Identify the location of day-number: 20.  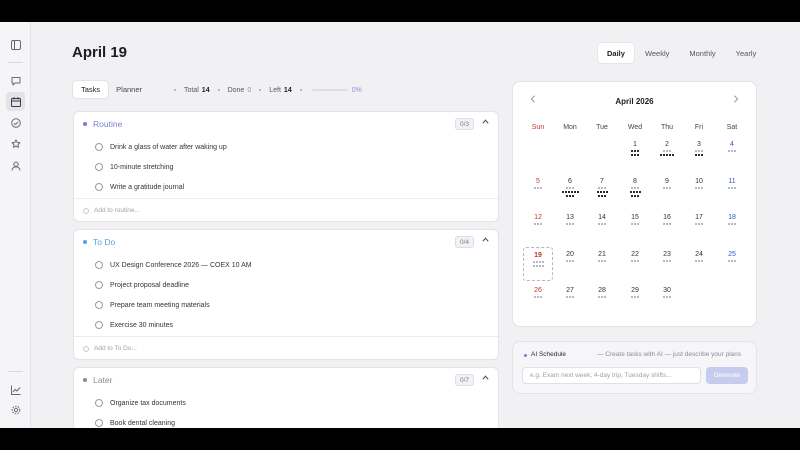
(570, 254).